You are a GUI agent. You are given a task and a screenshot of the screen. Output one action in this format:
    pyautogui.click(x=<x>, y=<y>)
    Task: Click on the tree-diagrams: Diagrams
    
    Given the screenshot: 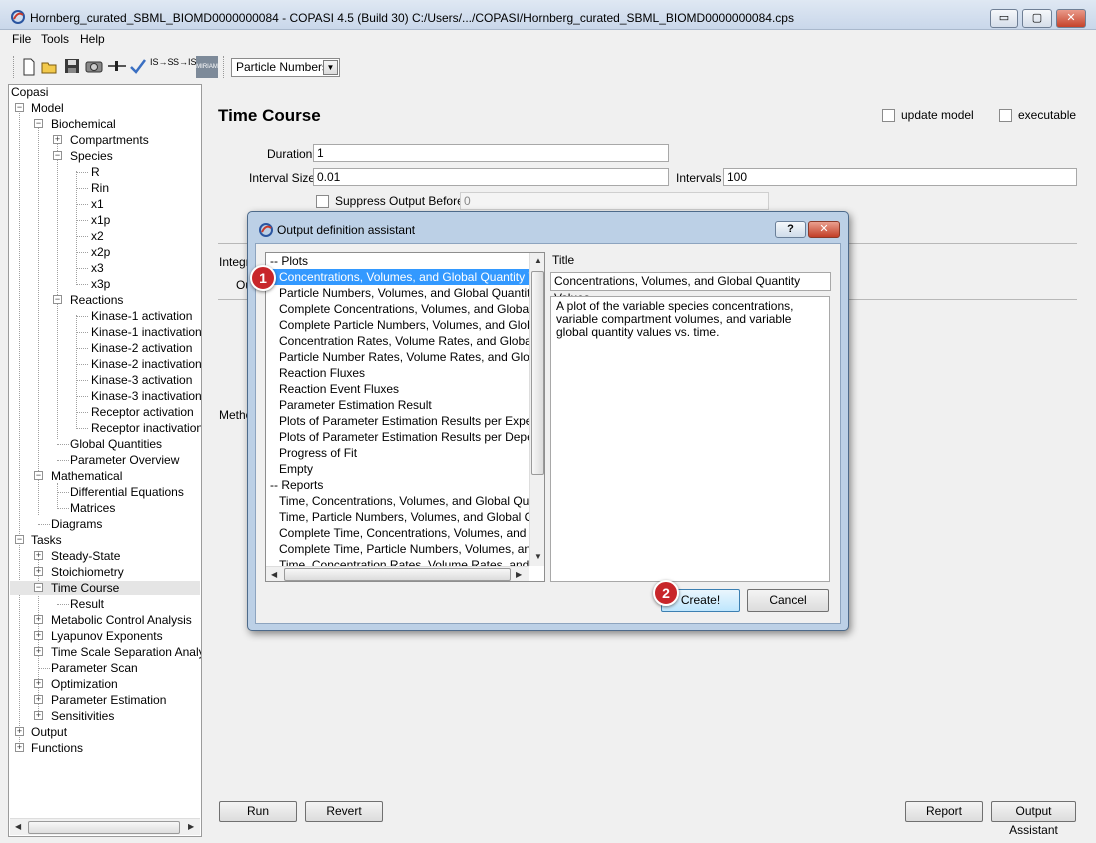 What is the action you would take?
    pyautogui.click(x=76, y=524)
    